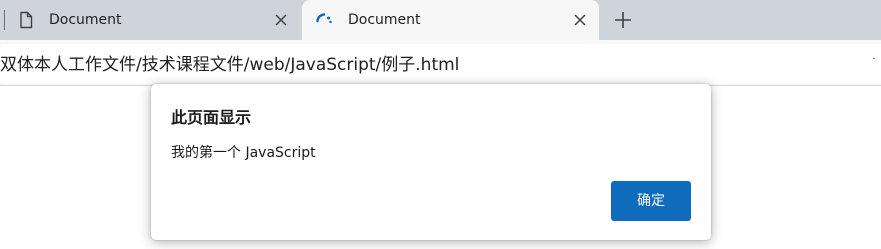 The height and width of the screenshot is (249, 881). Describe the element at coordinates (324, 20) in the screenshot. I see `loading-spinner-icon` at that location.